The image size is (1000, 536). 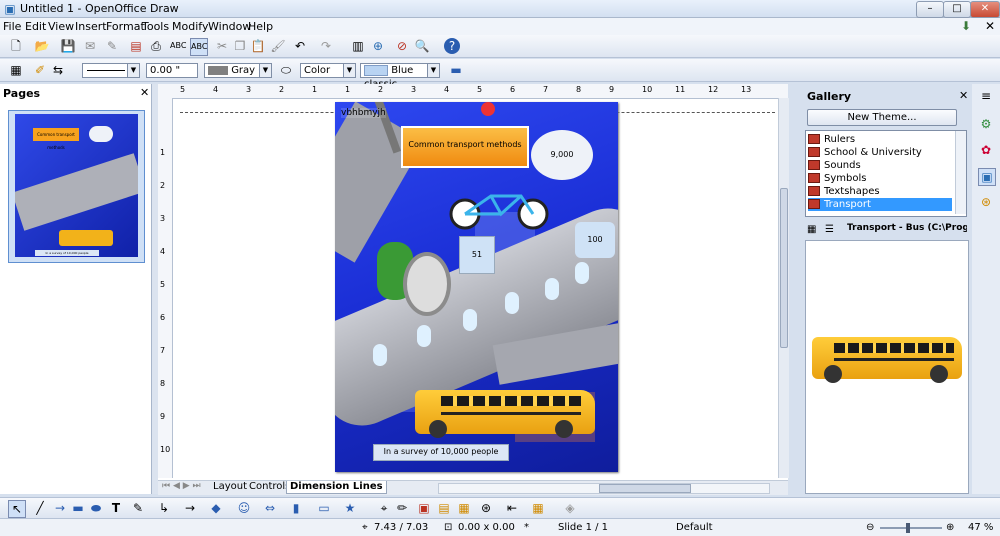 I want to click on gallery-preview, so click(x=887, y=367).